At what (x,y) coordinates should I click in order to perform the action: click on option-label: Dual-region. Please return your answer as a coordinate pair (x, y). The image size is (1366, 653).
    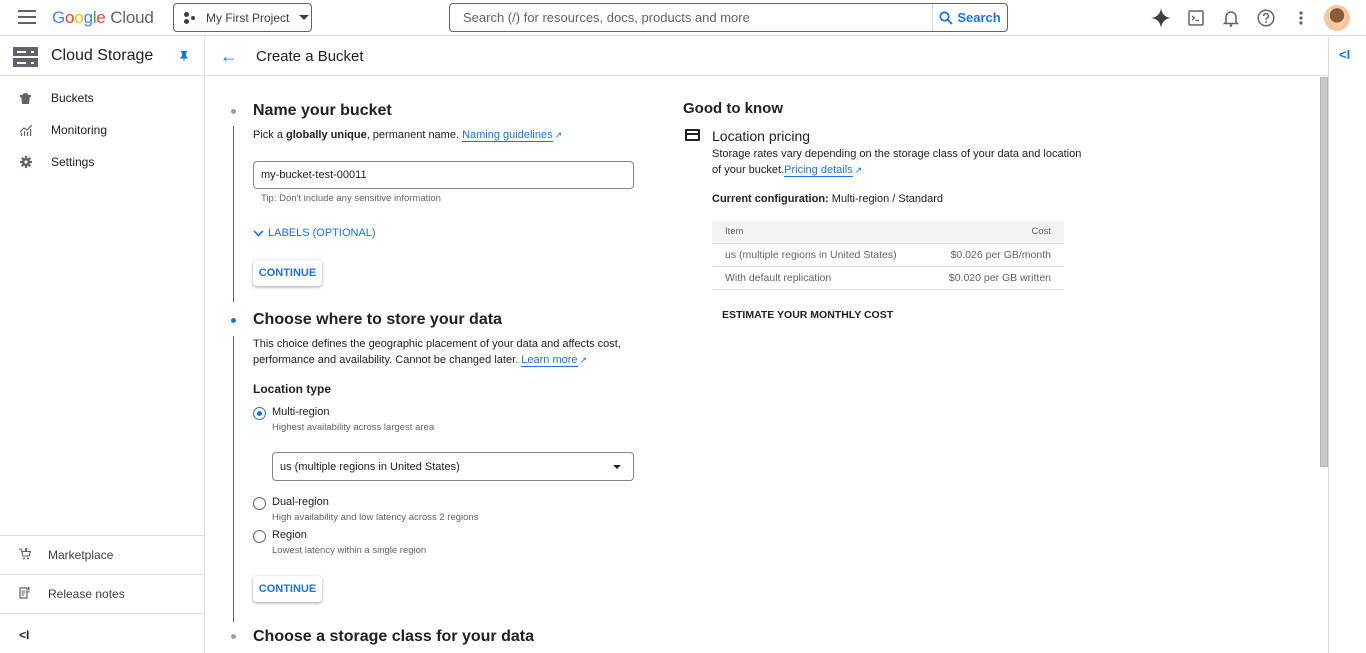
    Looking at the image, I should click on (300, 502).